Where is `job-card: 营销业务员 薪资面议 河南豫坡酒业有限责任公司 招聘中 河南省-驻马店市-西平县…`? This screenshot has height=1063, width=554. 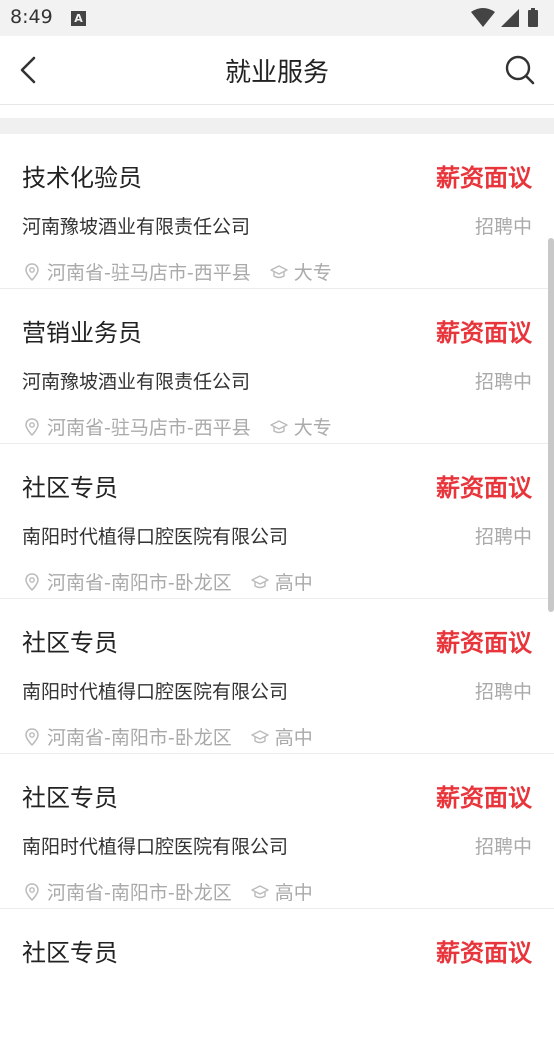
job-card: 营销业务员 薪资面议 河南豫坡酒业有限责任公司 招聘中 河南省-驻马店市-西平县… is located at coordinates (277, 366).